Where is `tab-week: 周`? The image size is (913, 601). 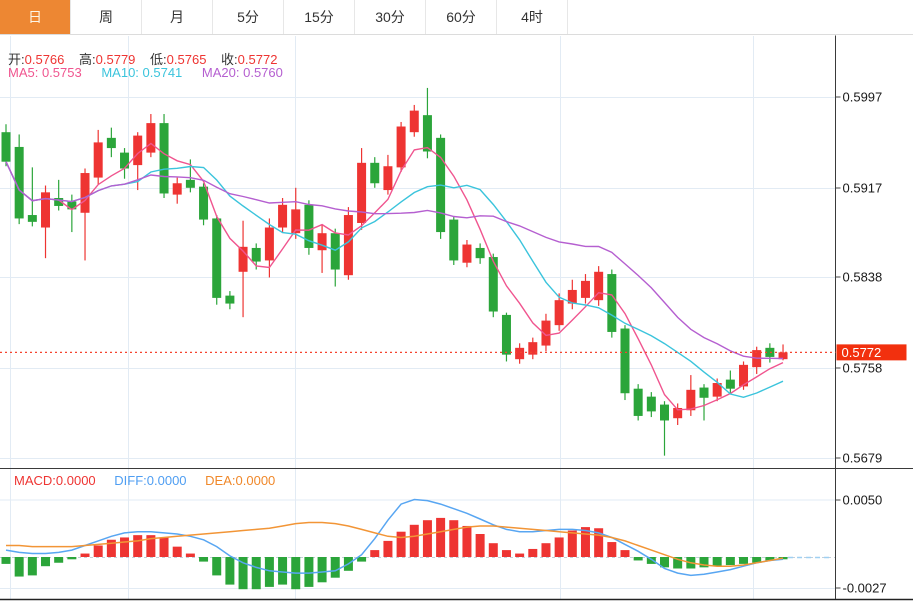
tab-week: 周 is located at coordinates (106, 17).